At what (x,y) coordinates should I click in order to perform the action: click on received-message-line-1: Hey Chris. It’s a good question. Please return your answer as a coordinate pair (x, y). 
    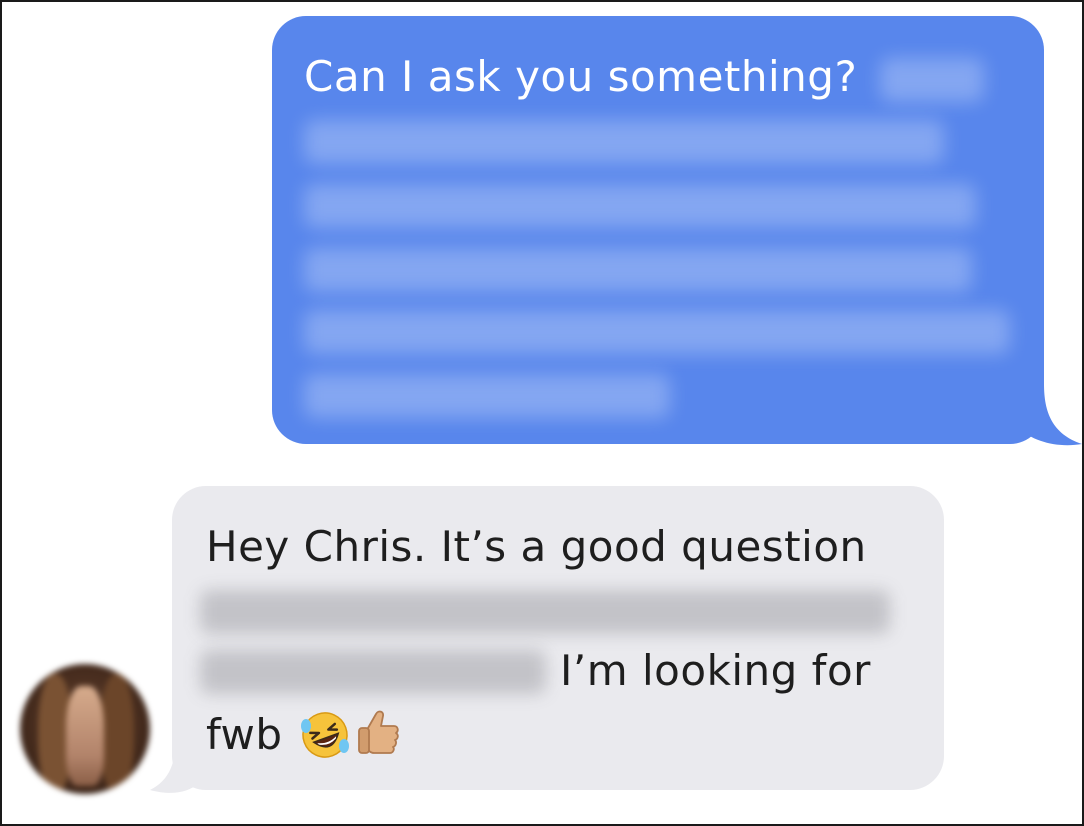
    Looking at the image, I should click on (536, 546).